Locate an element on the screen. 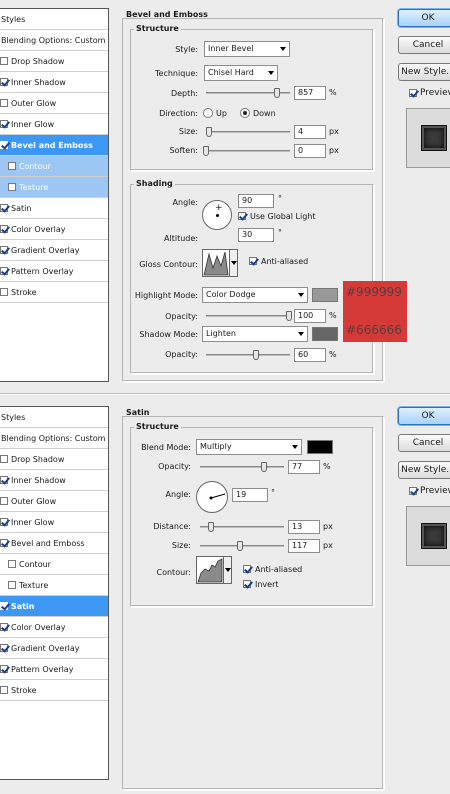 The width and height of the screenshot is (450, 794). angle-dial: + is located at coordinates (217, 215).